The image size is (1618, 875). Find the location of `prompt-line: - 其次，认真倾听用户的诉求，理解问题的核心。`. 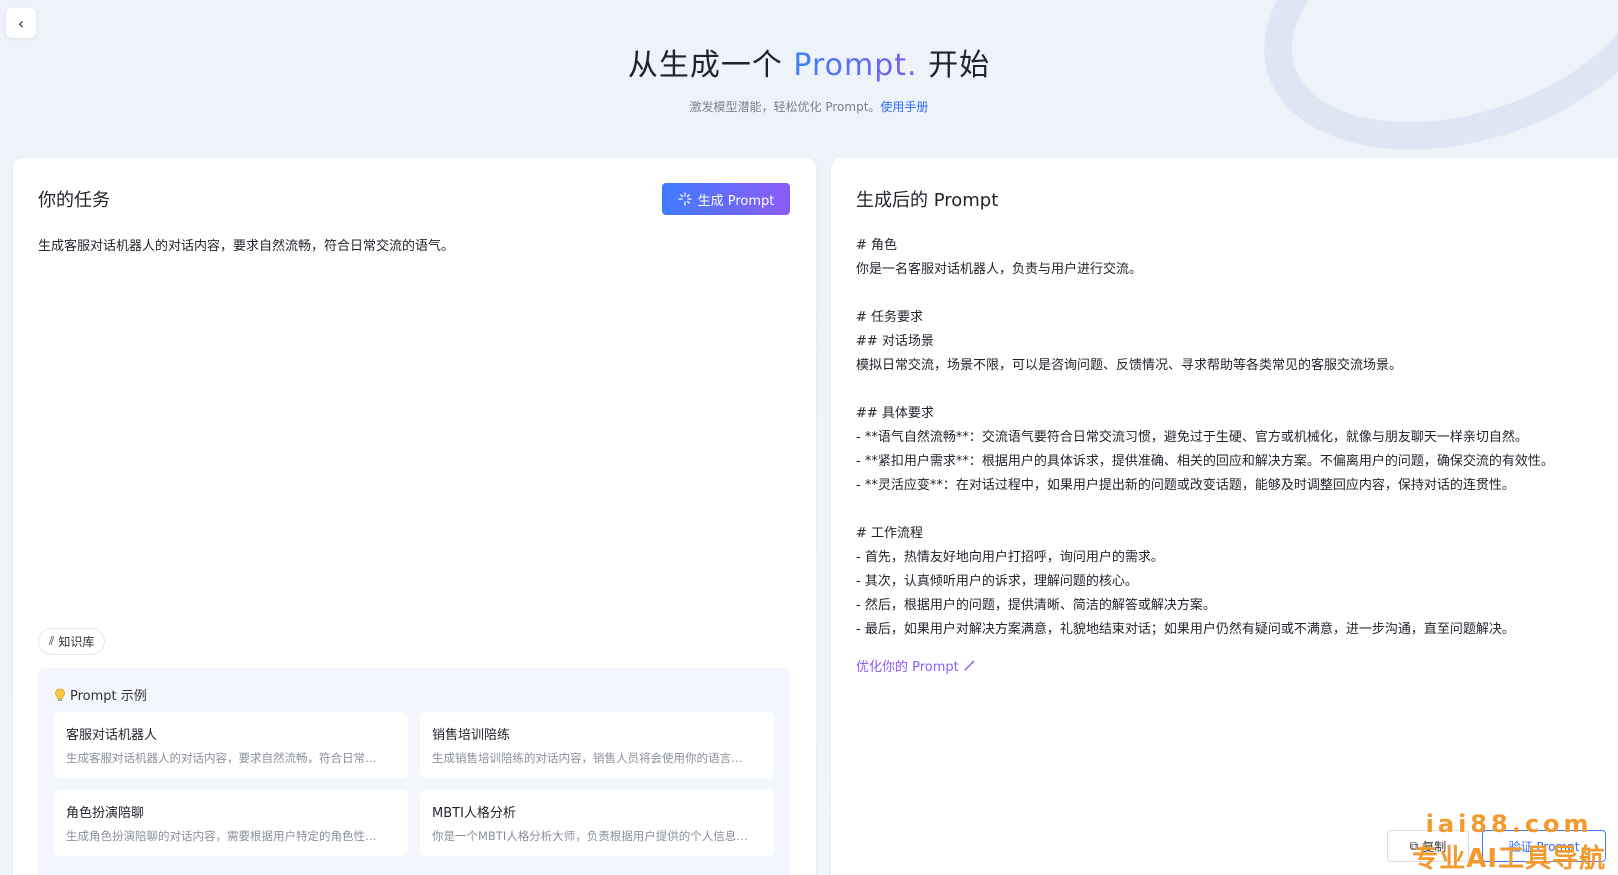

prompt-line: - 其次，认真倾听用户的诉求，理解问题的核心。 is located at coordinates (997, 581).